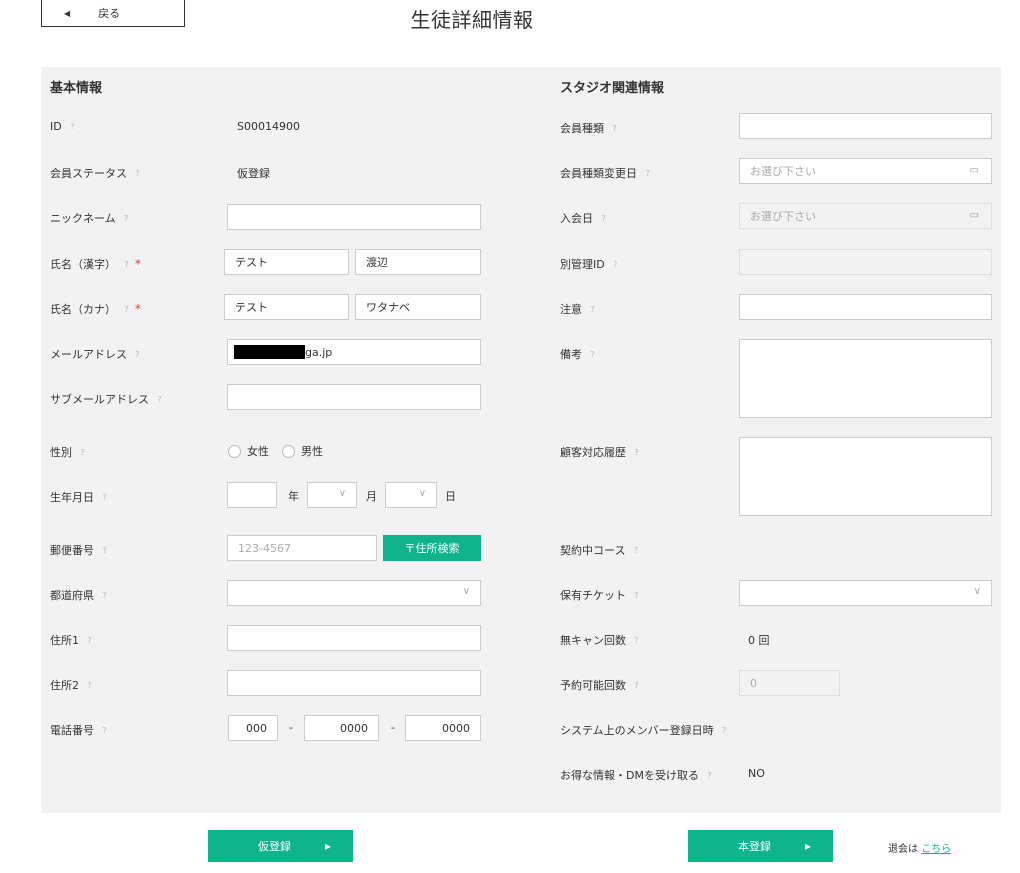  Describe the element at coordinates (248, 451) in the screenshot. I see `gender-female-radio: 女性` at that location.